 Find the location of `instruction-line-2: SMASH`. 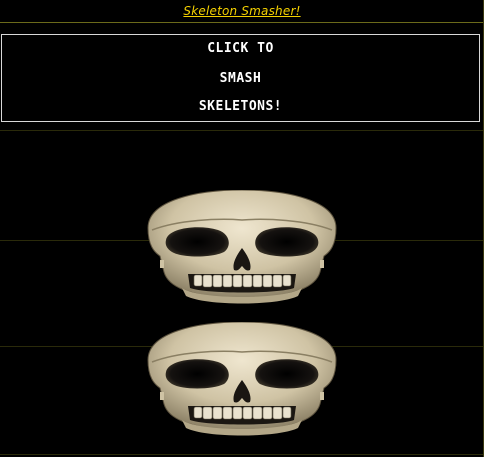

instruction-line-2: SMASH is located at coordinates (240, 78).